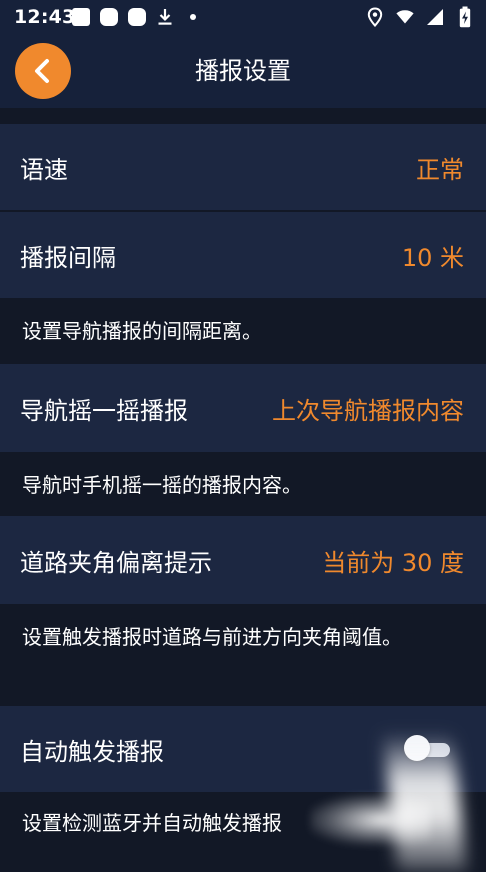 The image size is (486, 872). Describe the element at coordinates (243, 408) in the screenshot. I see `setting-row-shake: 导航摇一摇播报 上次导航播报内容` at that location.